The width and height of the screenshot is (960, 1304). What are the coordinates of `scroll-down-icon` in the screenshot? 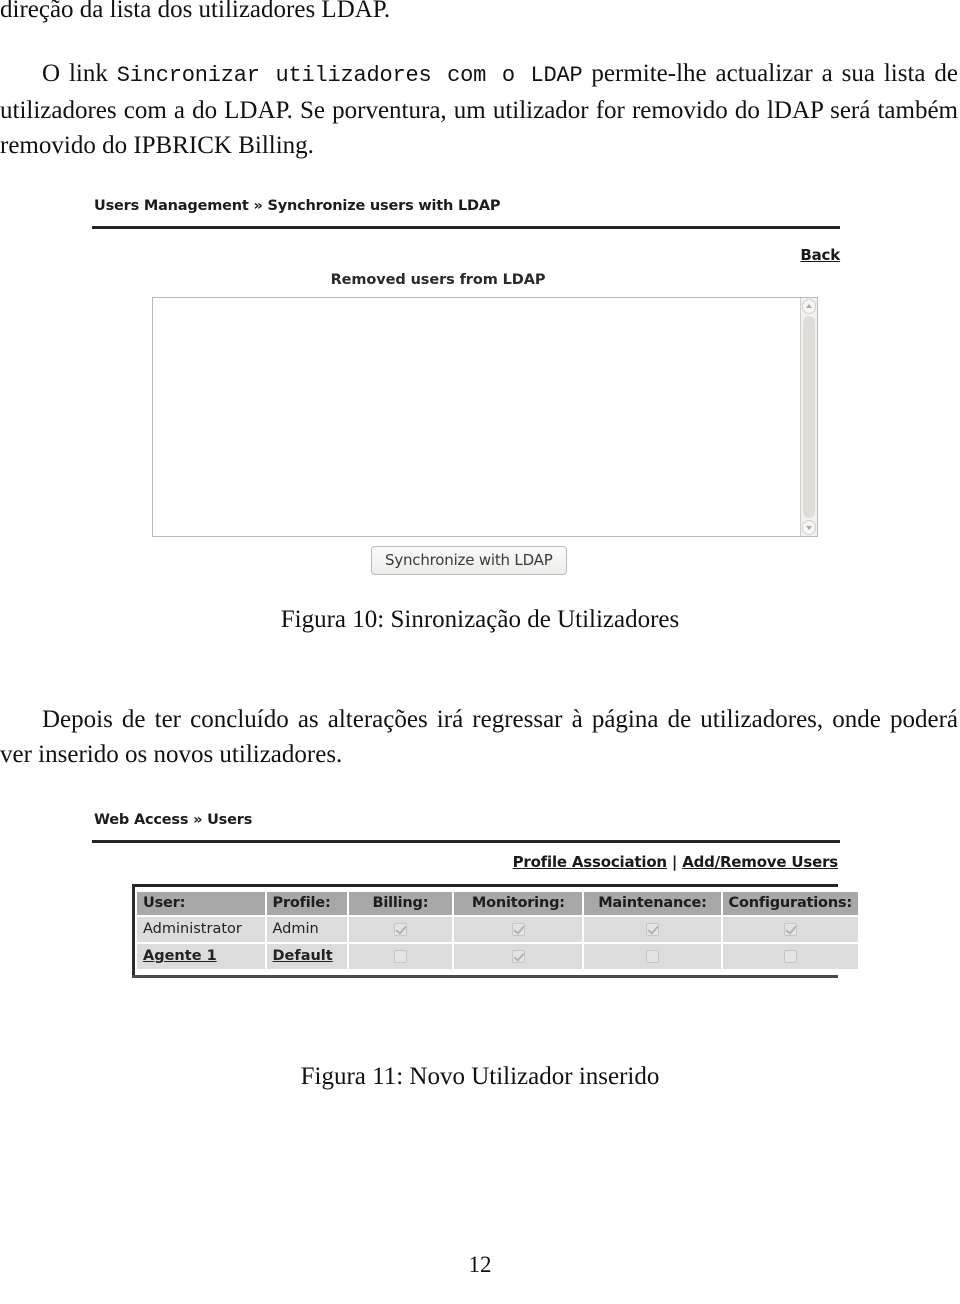 It's located at (809, 527).